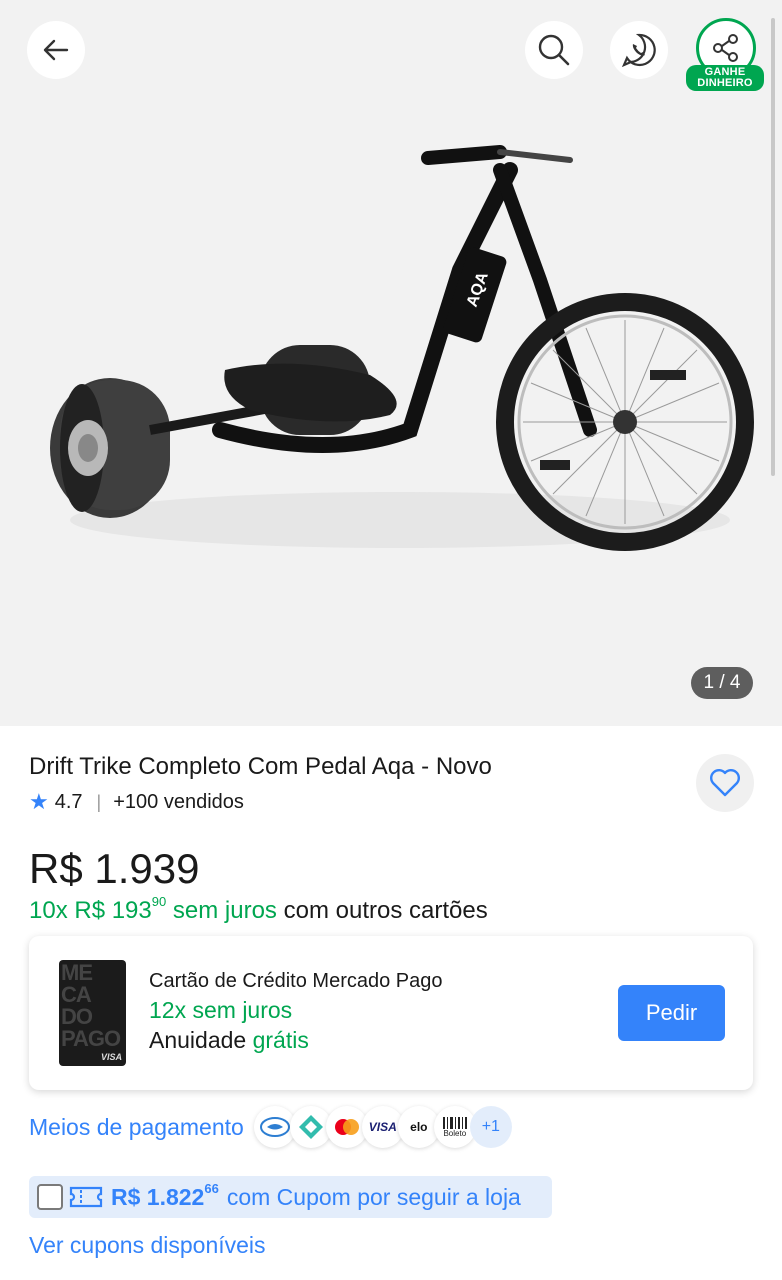 The width and height of the screenshot is (782, 1280). Describe the element at coordinates (91, 1005) in the screenshot. I see `card-letters: ME CA DO PAGO` at that location.